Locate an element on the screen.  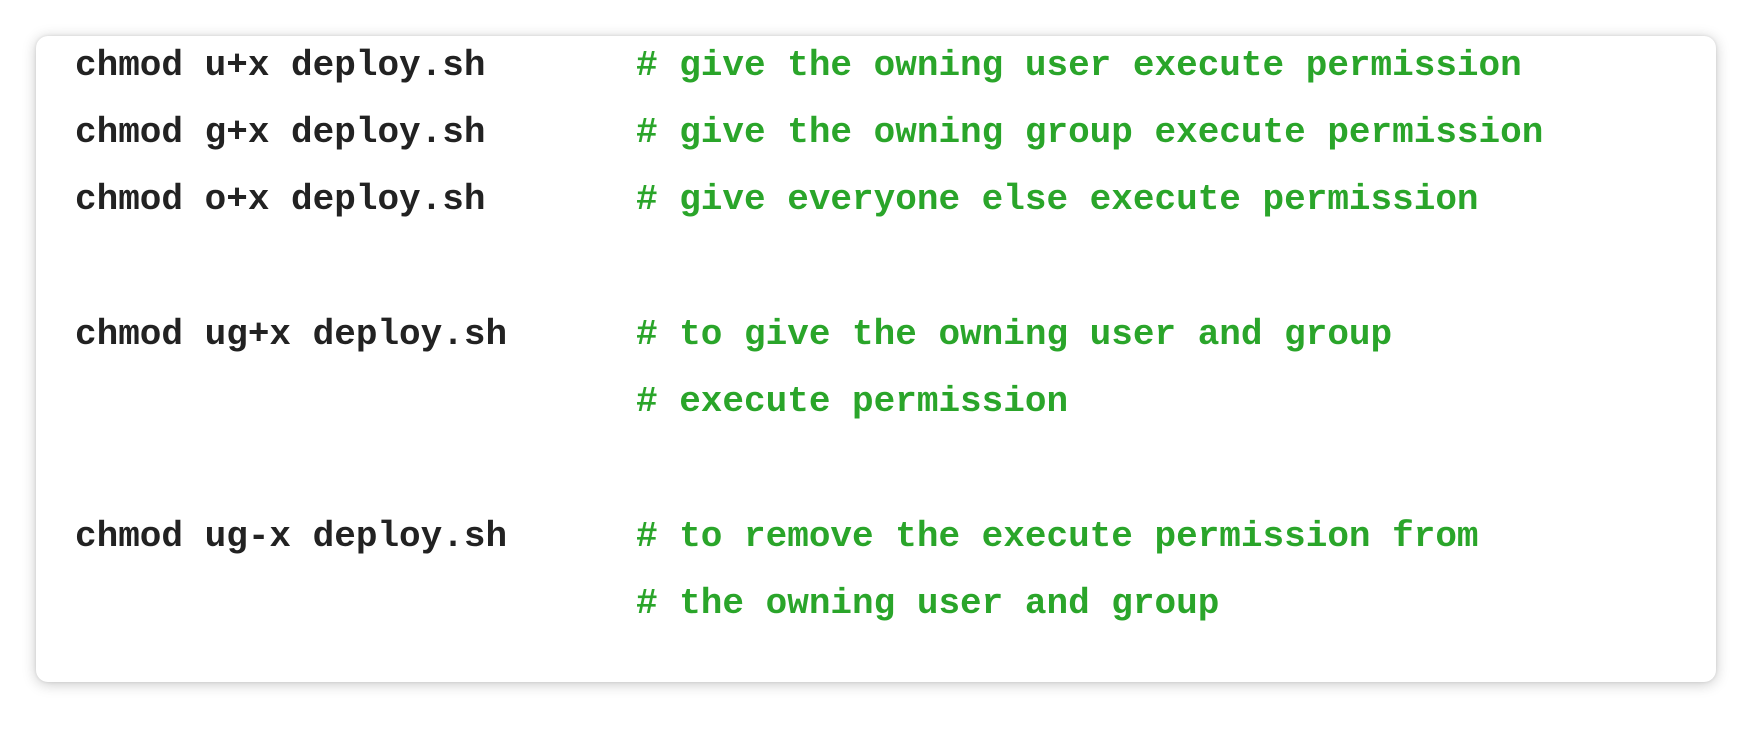
comment-text: # give everyone else execute permission is located at coordinates (1057, 199).